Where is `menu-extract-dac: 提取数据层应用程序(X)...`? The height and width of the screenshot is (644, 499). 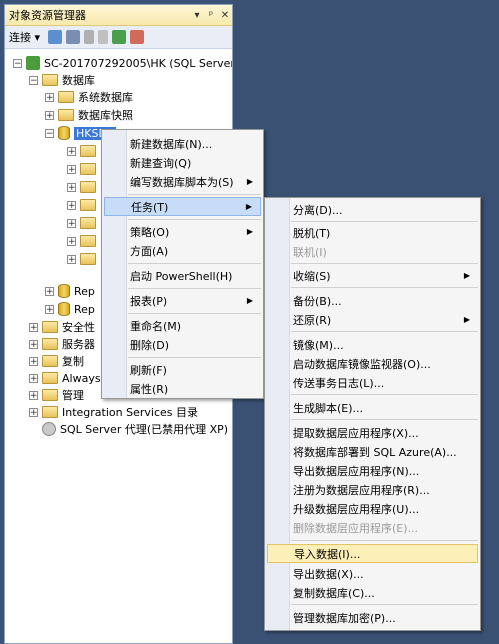
menu-extract-dac: 提取数据层应用程序(X)... is located at coordinates (372, 432).